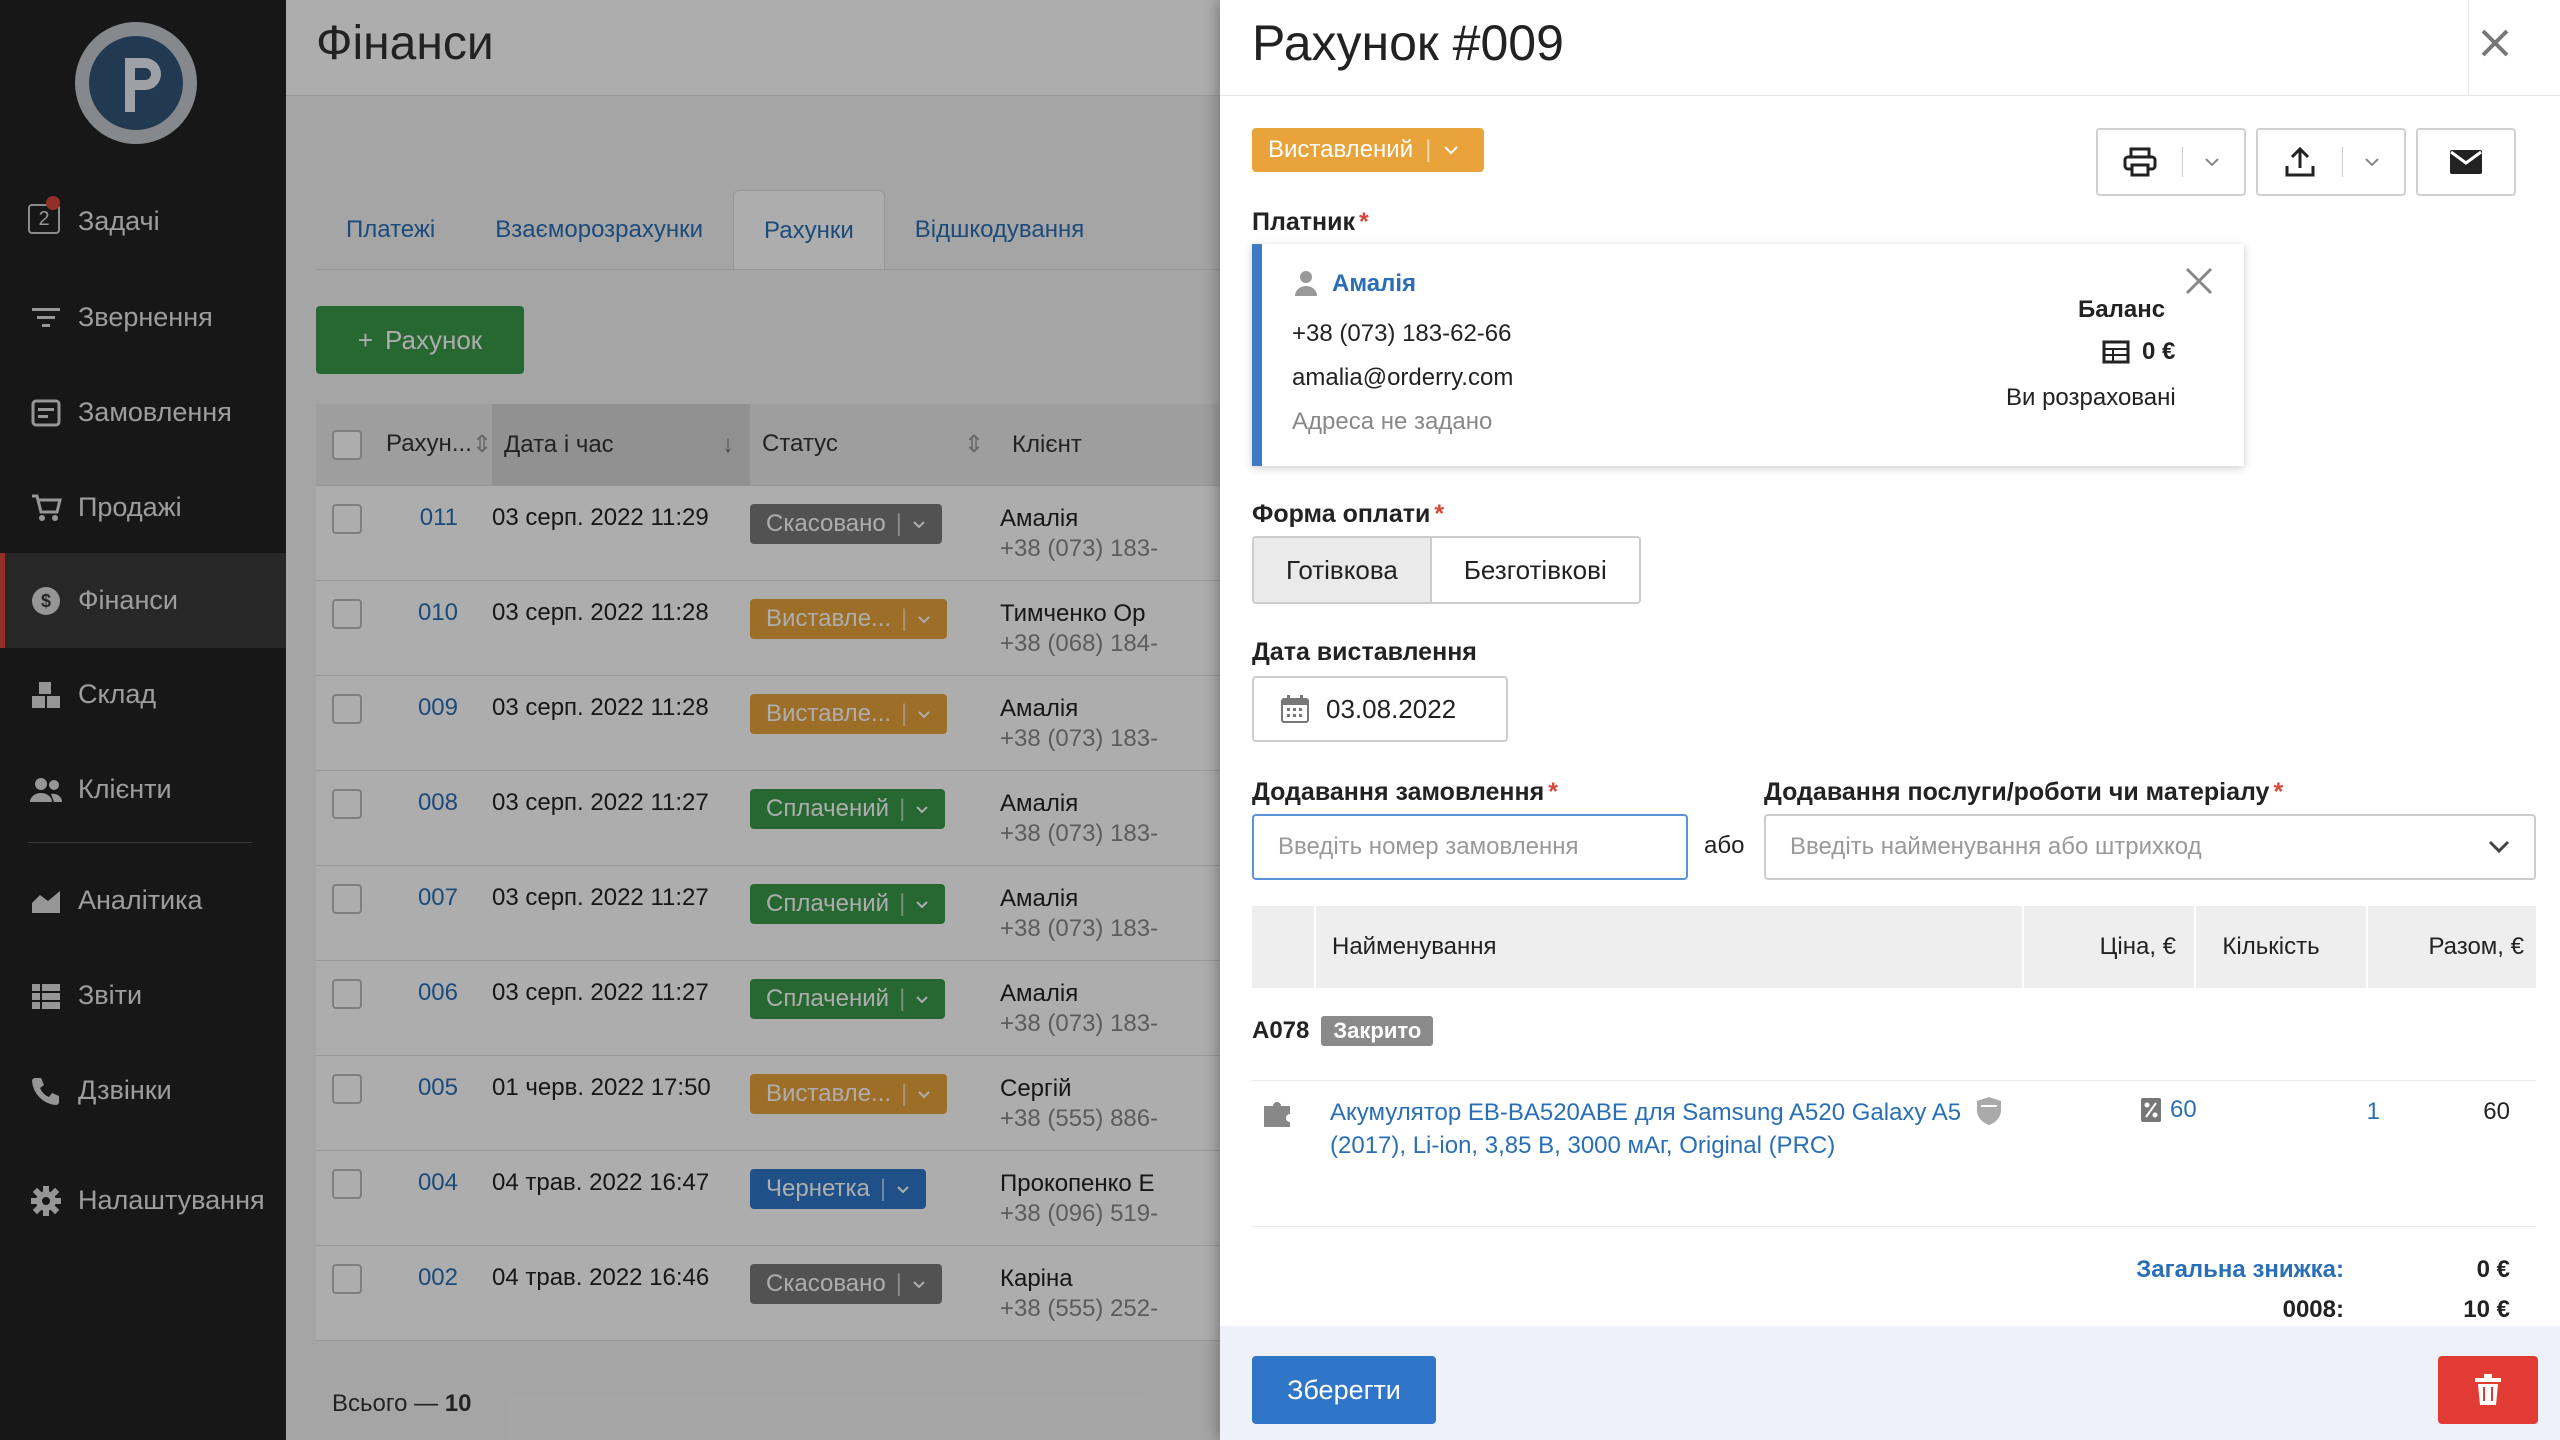  What do you see at coordinates (2138, 352) in the screenshot?
I see `balance-value: 0 €` at bounding box center [2138, 352].